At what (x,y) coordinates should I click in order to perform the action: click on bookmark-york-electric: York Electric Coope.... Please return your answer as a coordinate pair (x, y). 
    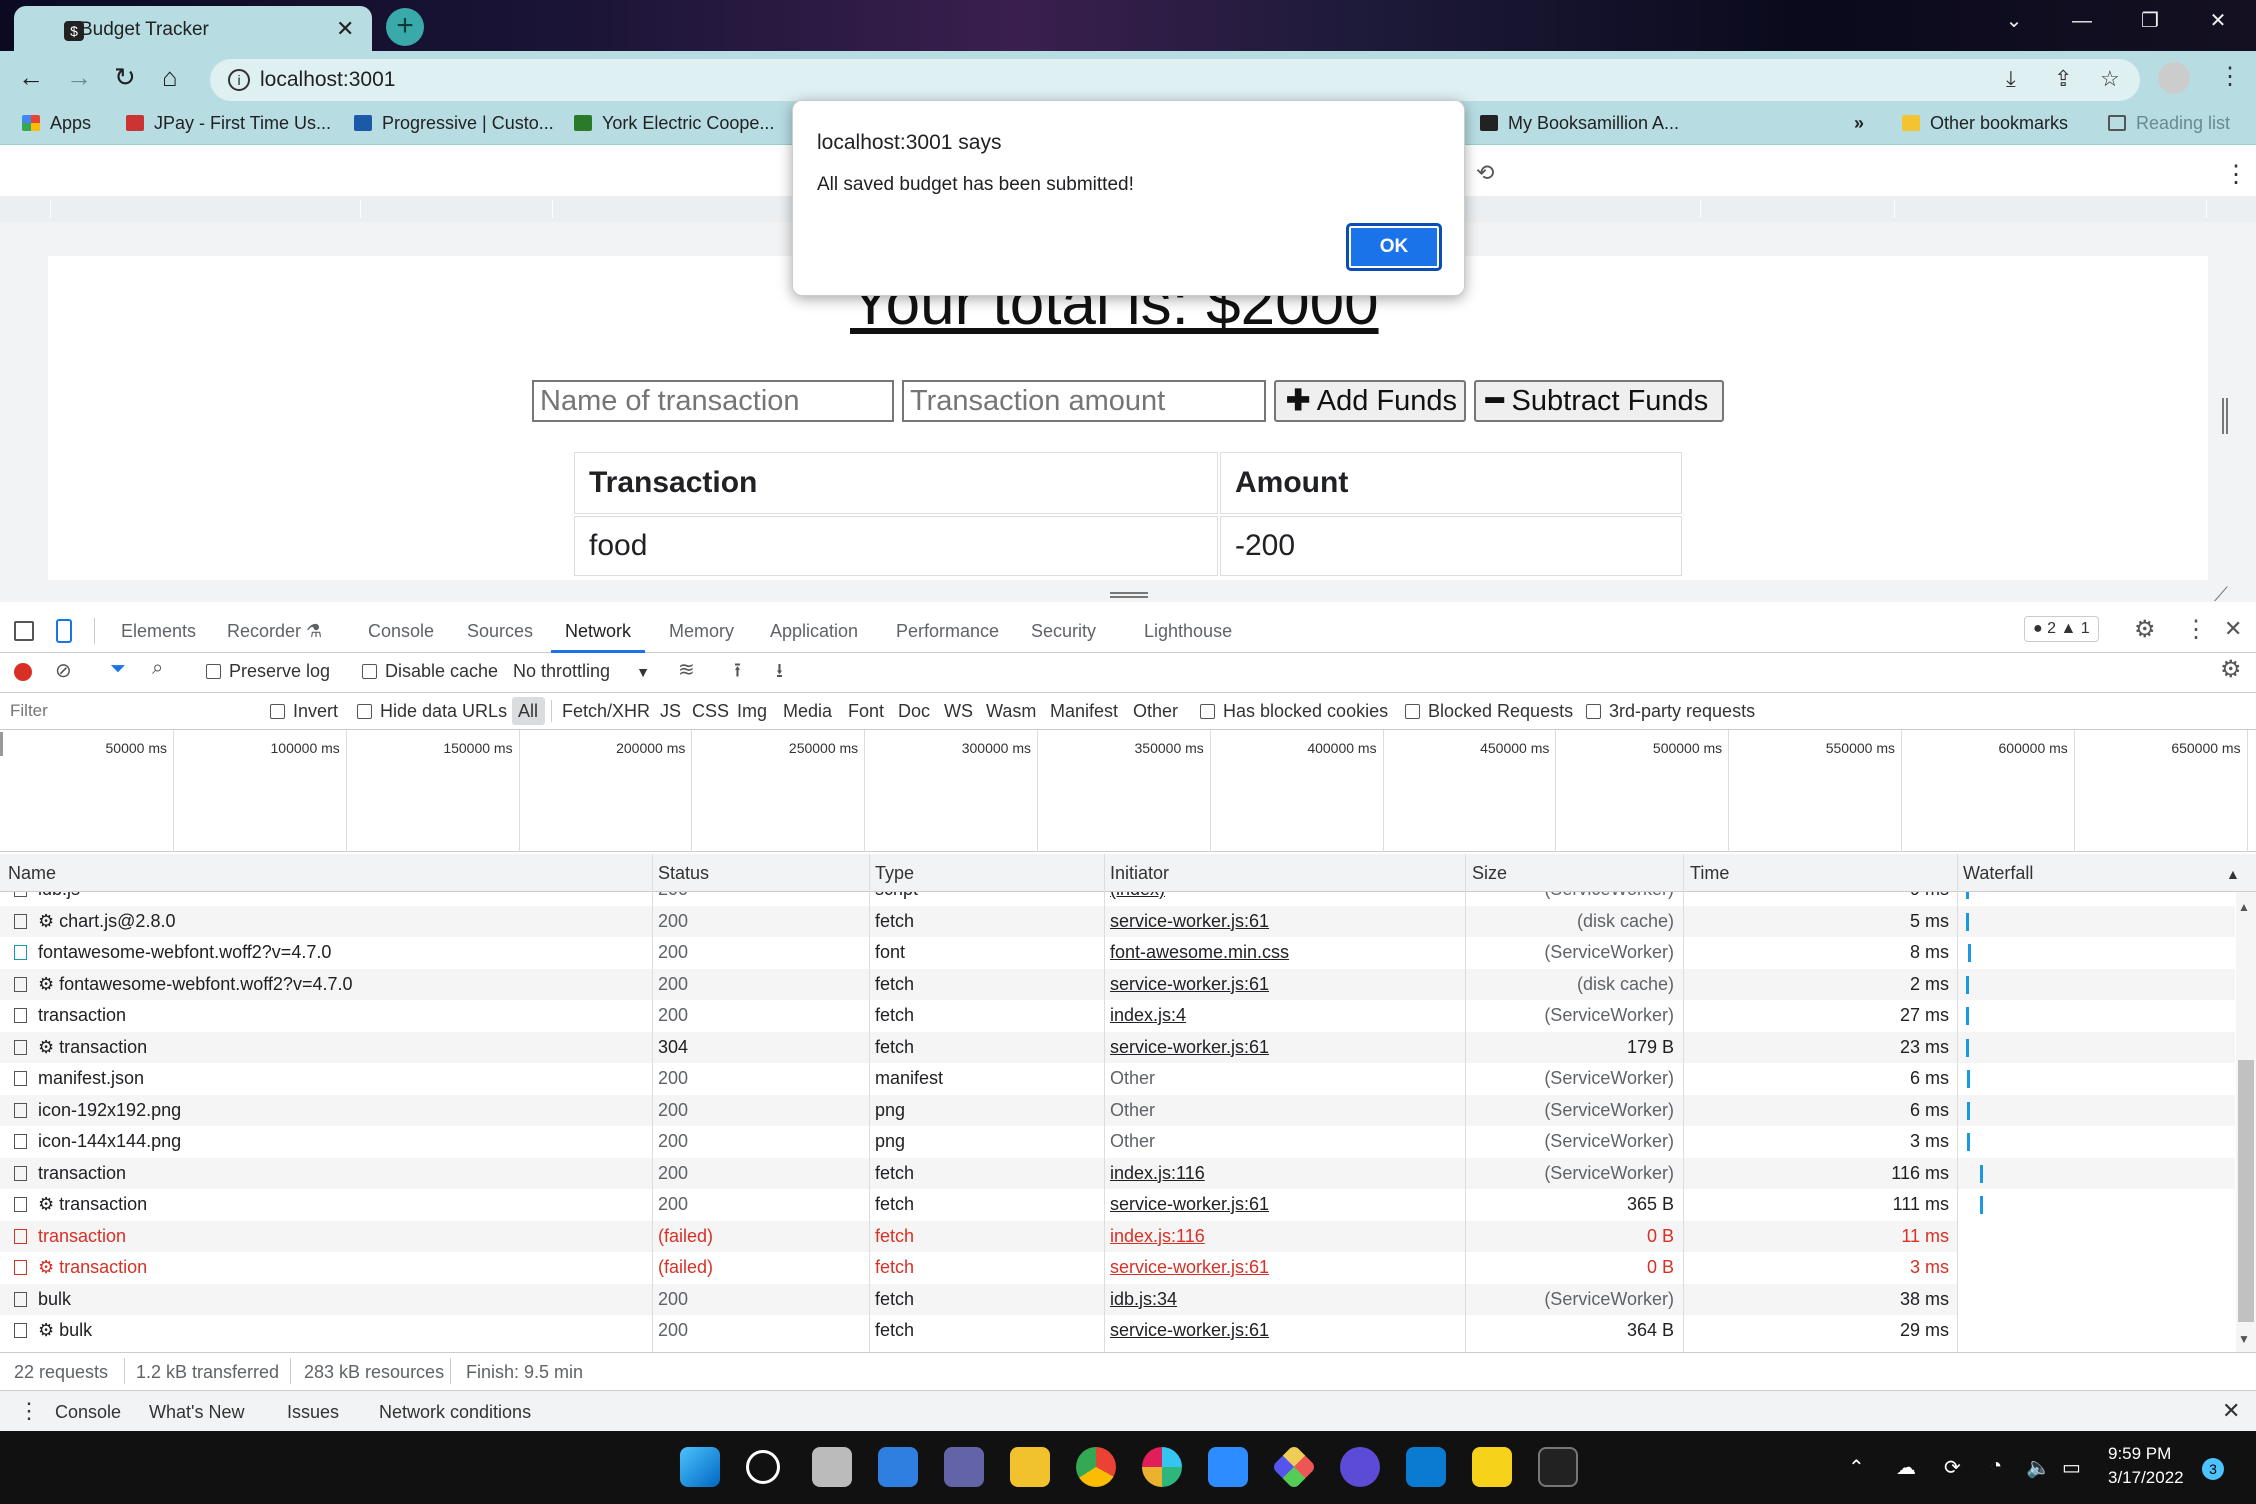
    Looking at the image, I should click on (674, 123).